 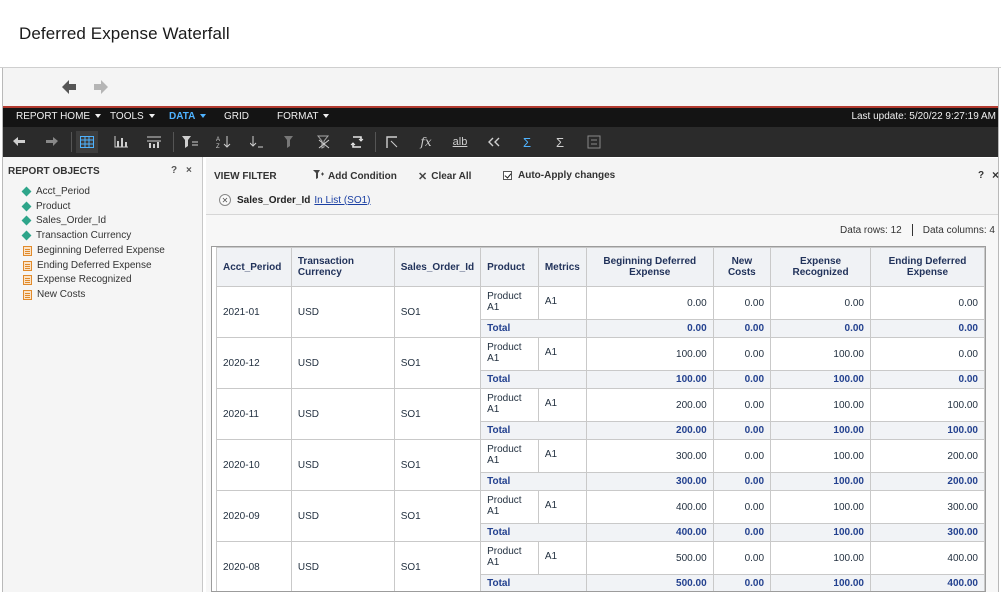 What do you see at coordinates (460, 142) in the screenshot?
I see `rename-icon: alb` at bounding box center [460, 142].